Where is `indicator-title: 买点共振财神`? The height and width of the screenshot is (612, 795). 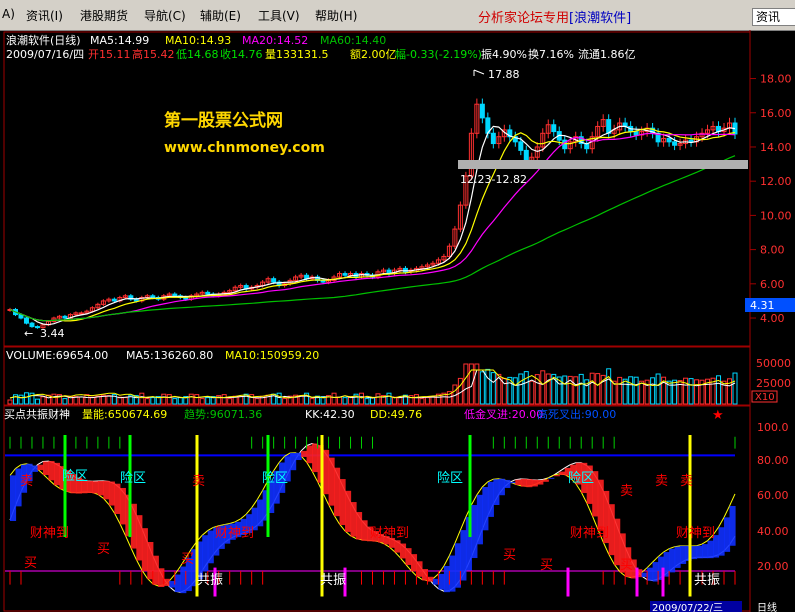 indicator-title: 买点共振财神 is located at coordinates (37, 414).